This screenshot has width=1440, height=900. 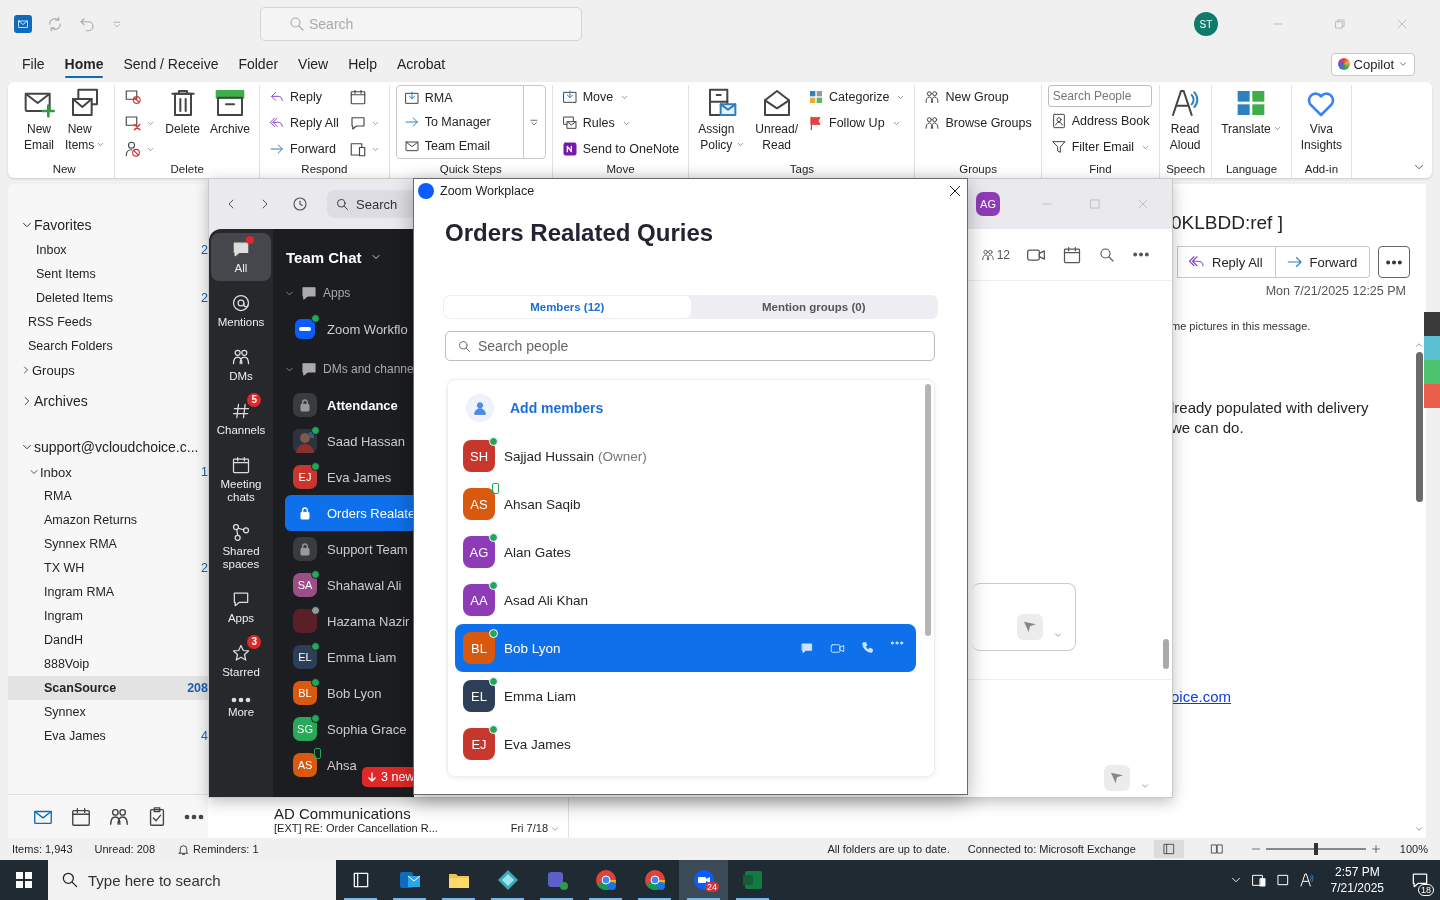 What do you see at coordinates (1357, 880) in the screenshot?
I see `clock: 2:57 PM 7/21/2025` at bounding box center [1357, 880].